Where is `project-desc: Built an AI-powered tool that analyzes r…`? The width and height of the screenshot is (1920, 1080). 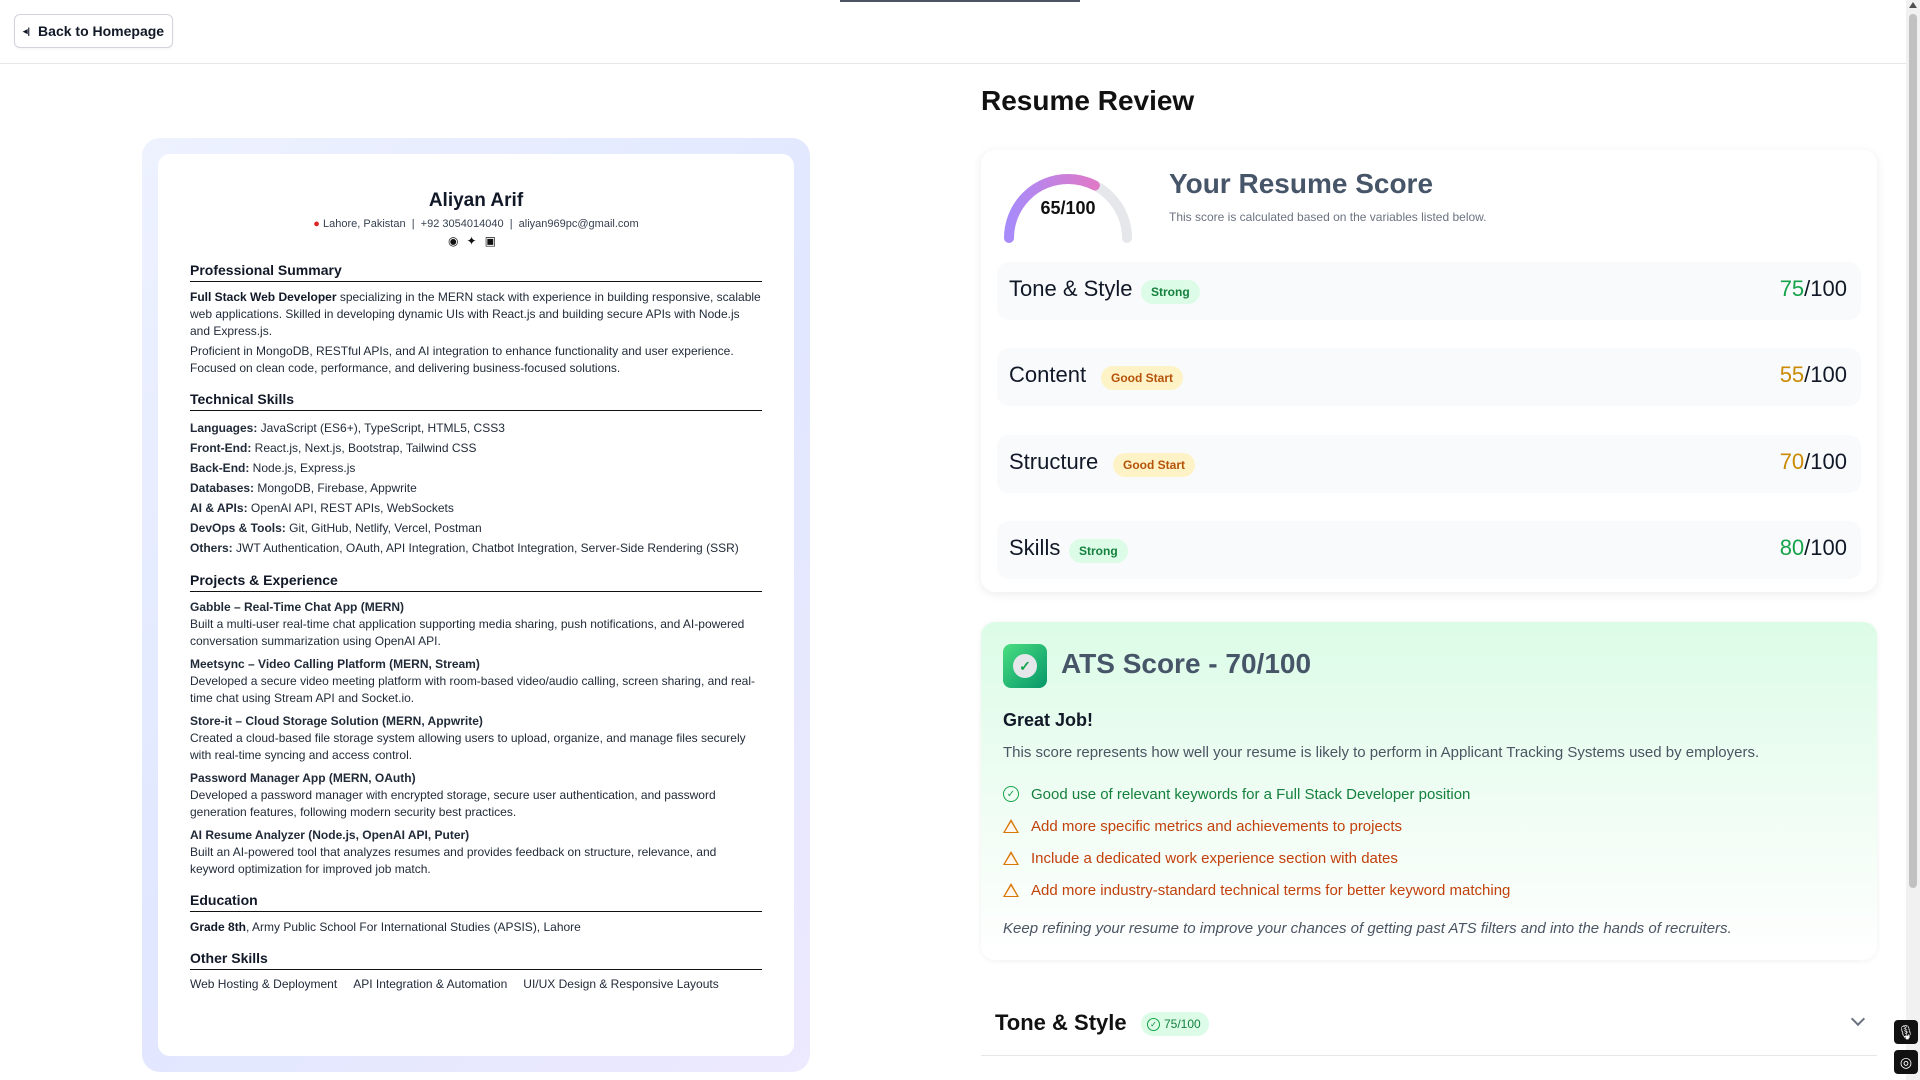
project-desc: Built an AI-powered tool that analyzes r… is located at coordinates (453, 860).